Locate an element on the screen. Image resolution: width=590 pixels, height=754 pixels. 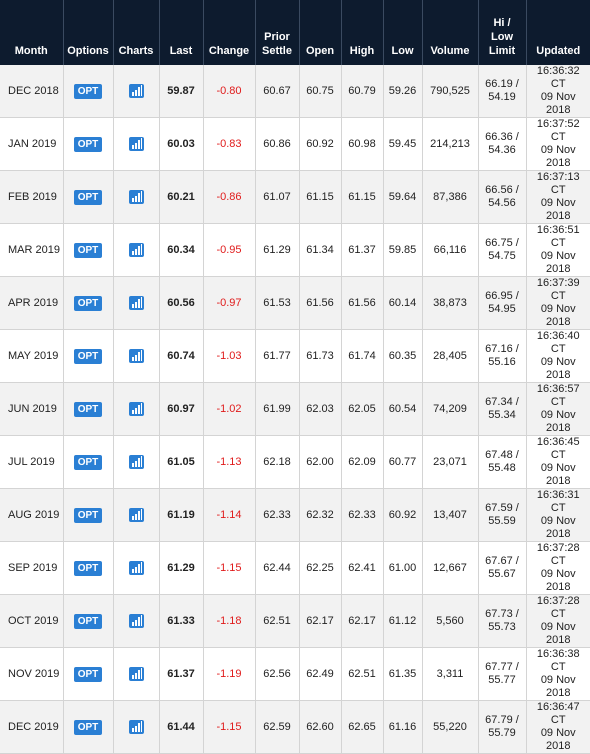
low-limit: 55.73 is located at coordinates (502, 627).